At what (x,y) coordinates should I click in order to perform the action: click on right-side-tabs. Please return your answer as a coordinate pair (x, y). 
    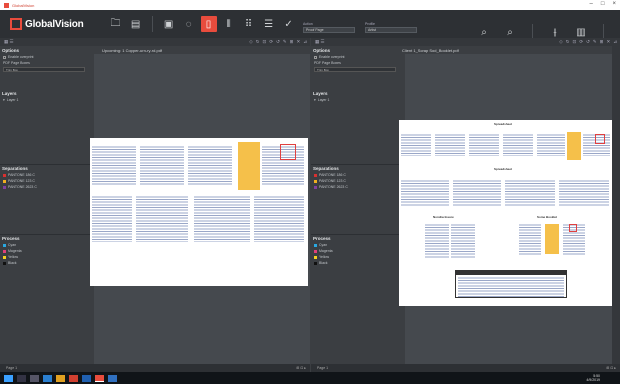
    Looking at the image, I should click on (616, 205).